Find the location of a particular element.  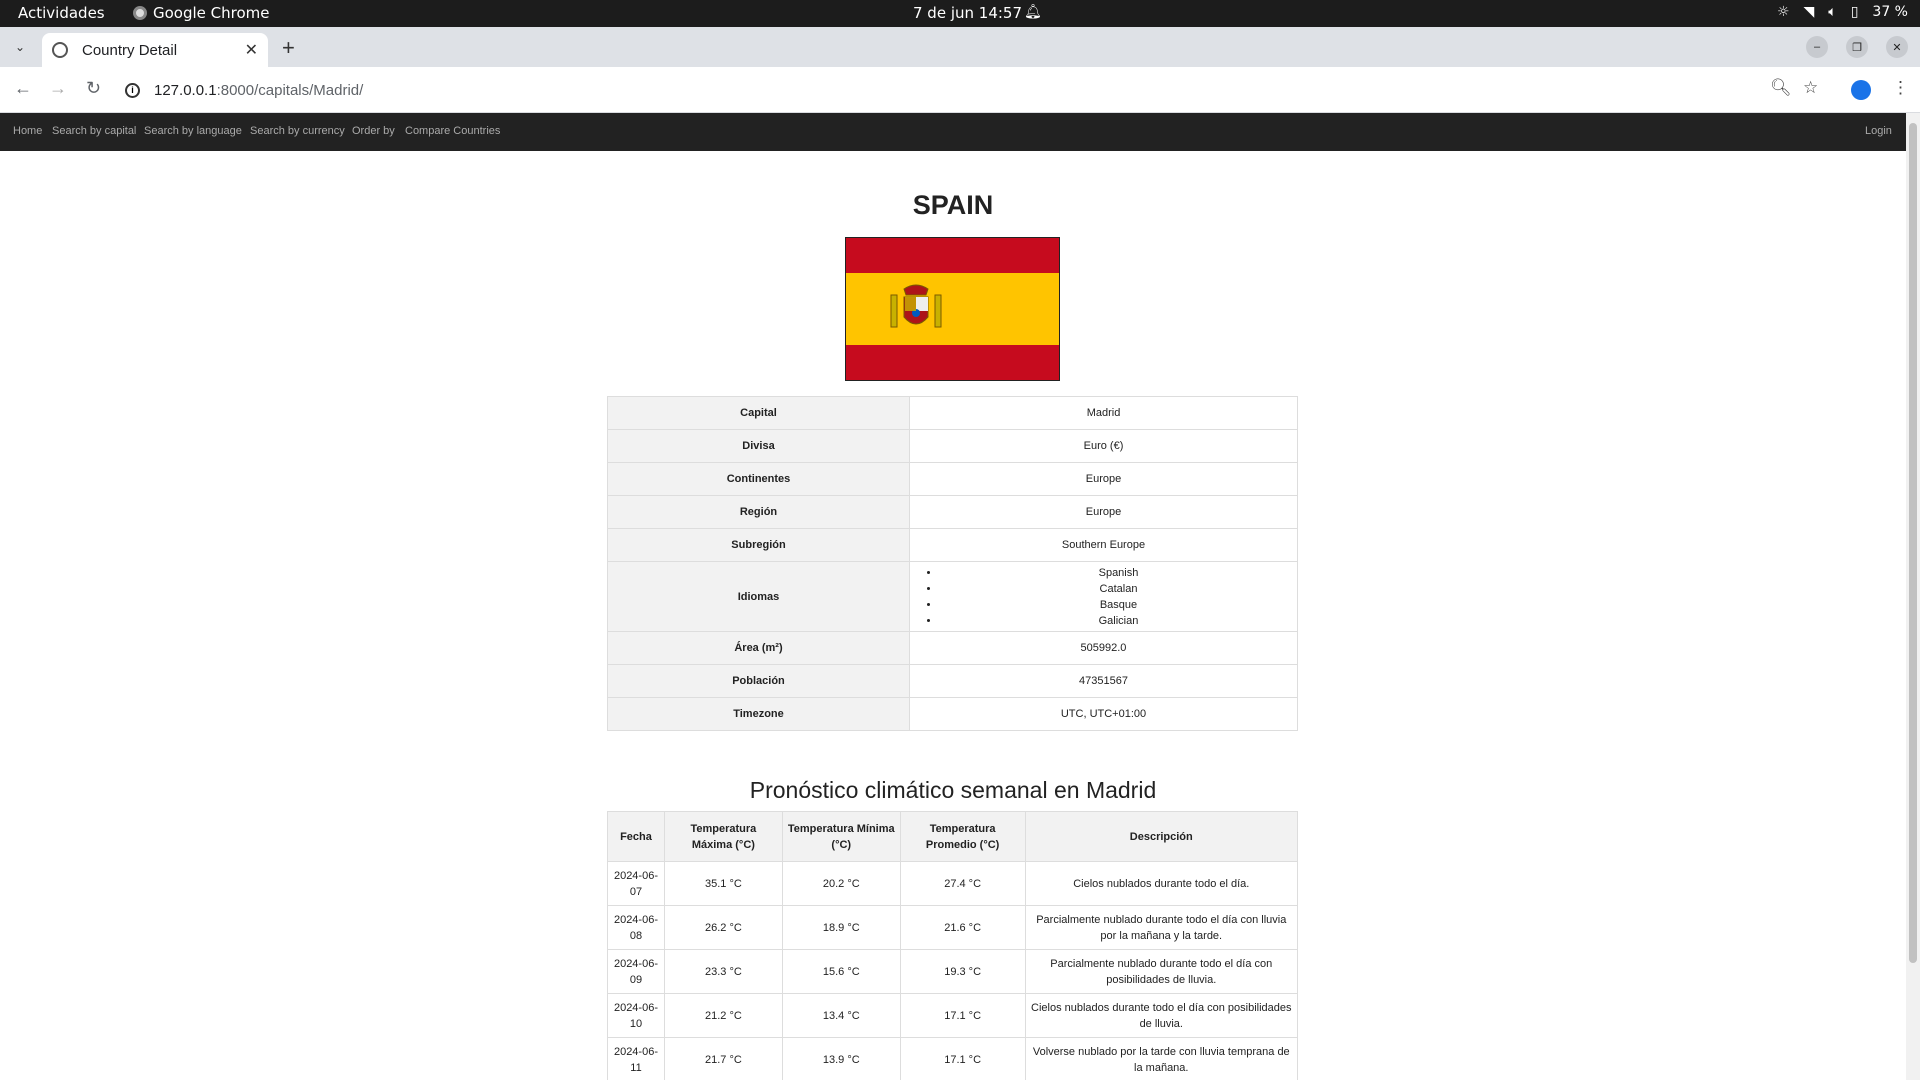

weather-cell: 27.4 °C is located at coordinates (962, 883).